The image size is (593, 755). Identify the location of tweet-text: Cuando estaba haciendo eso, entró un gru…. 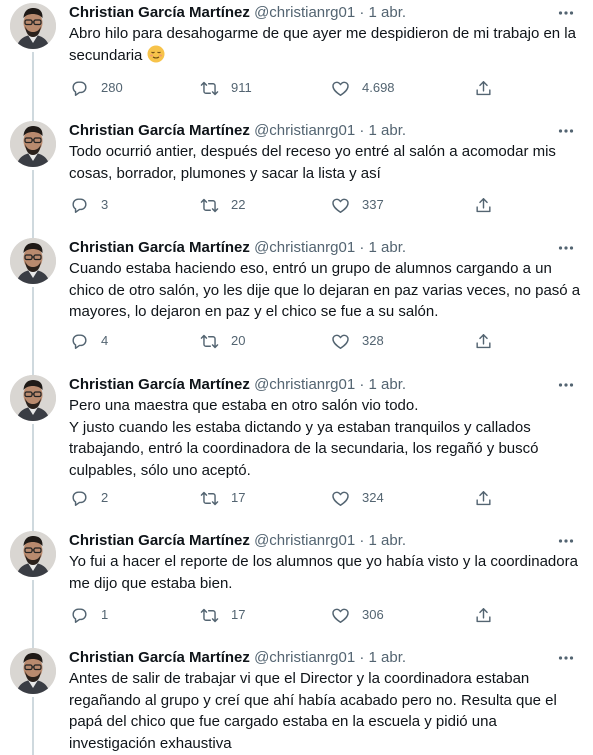
(327, 290).